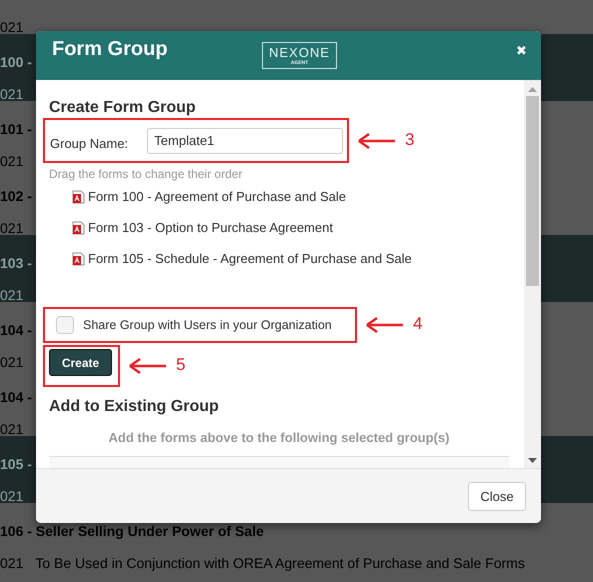  Describe the element at coordinates (497, 496) in the screenshot. I see `close-button: Close` at that location.